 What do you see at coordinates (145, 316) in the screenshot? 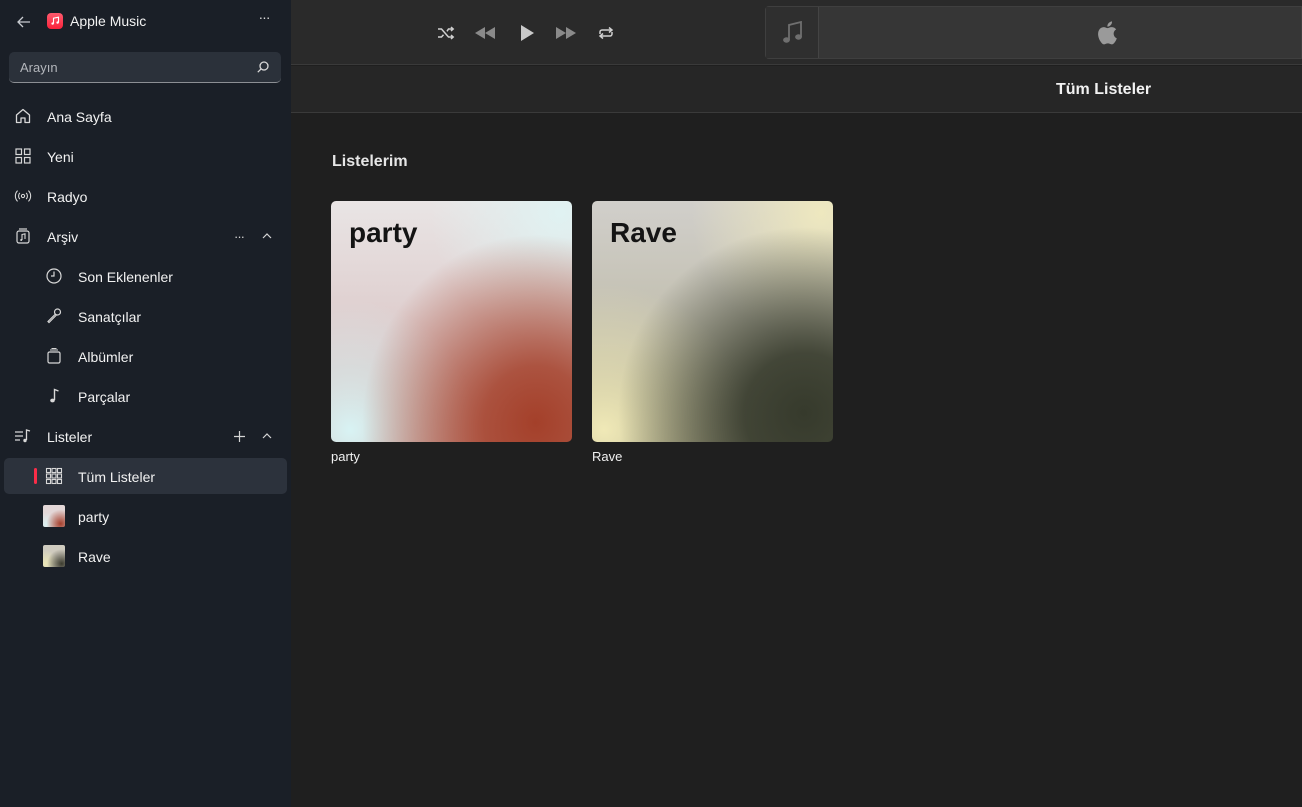
I see `sidebar-item-artists: Sanatçılar` at bounding box center [145, 316].